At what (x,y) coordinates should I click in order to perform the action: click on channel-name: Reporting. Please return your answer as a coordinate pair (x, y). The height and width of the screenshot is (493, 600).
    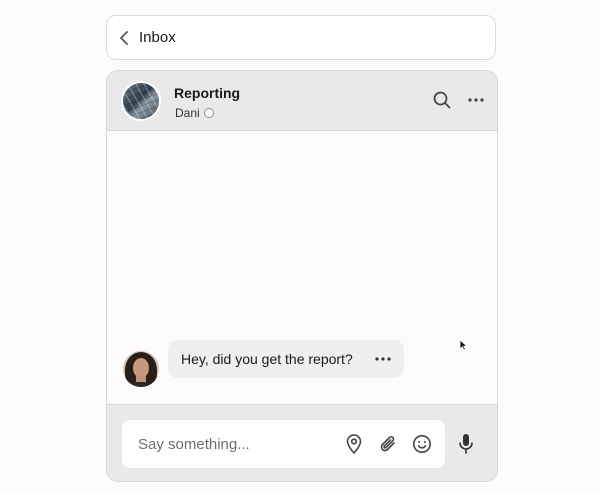
    Looking at the image, I should click on (207, 93).